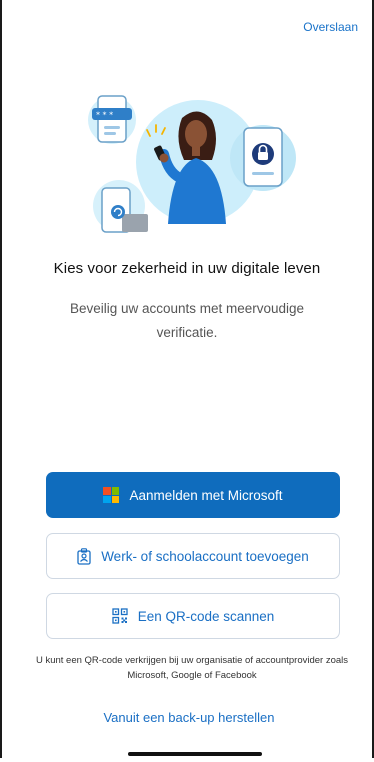 Image resolution: width=374 pixels, height=762 pixels. Describe the element at coordinates (192, 164) in the screenshot. I see `onboarding-illustration: * * *` at that location.